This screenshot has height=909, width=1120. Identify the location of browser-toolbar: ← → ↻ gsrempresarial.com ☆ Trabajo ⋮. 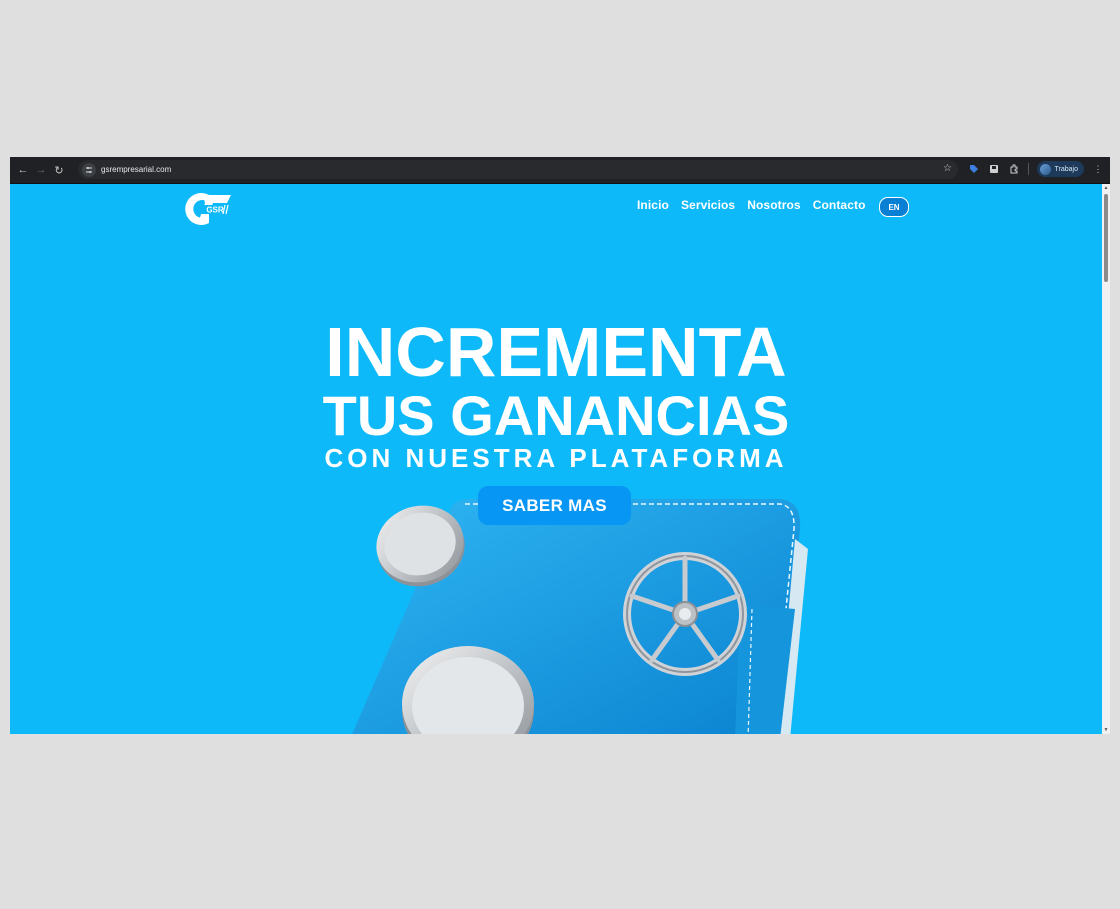
(560, 170).